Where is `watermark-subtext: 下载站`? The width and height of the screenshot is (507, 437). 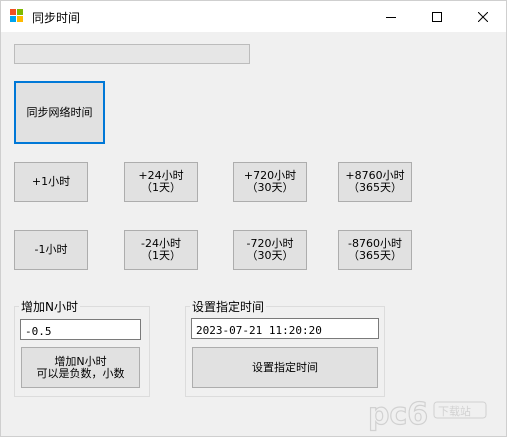
watermark-subtext: 下载站 is located at coordinates (454, 411).